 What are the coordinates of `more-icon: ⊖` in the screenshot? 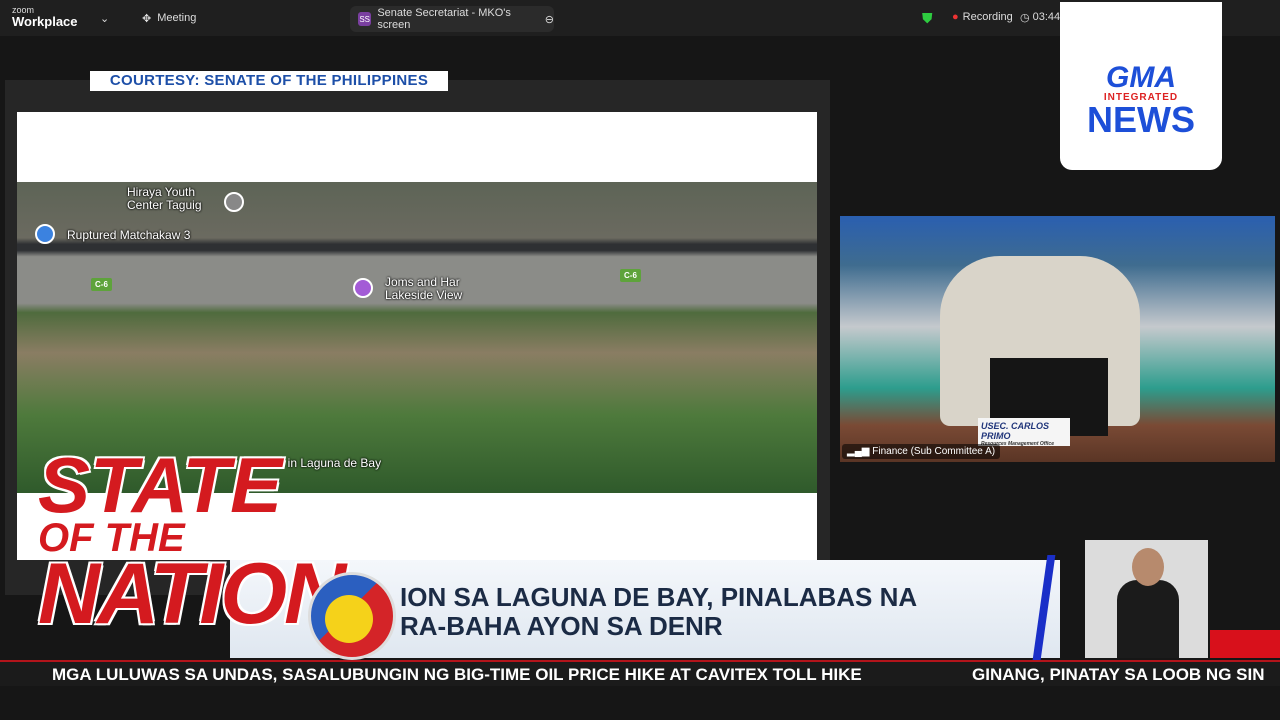 It's located at (549, 19).